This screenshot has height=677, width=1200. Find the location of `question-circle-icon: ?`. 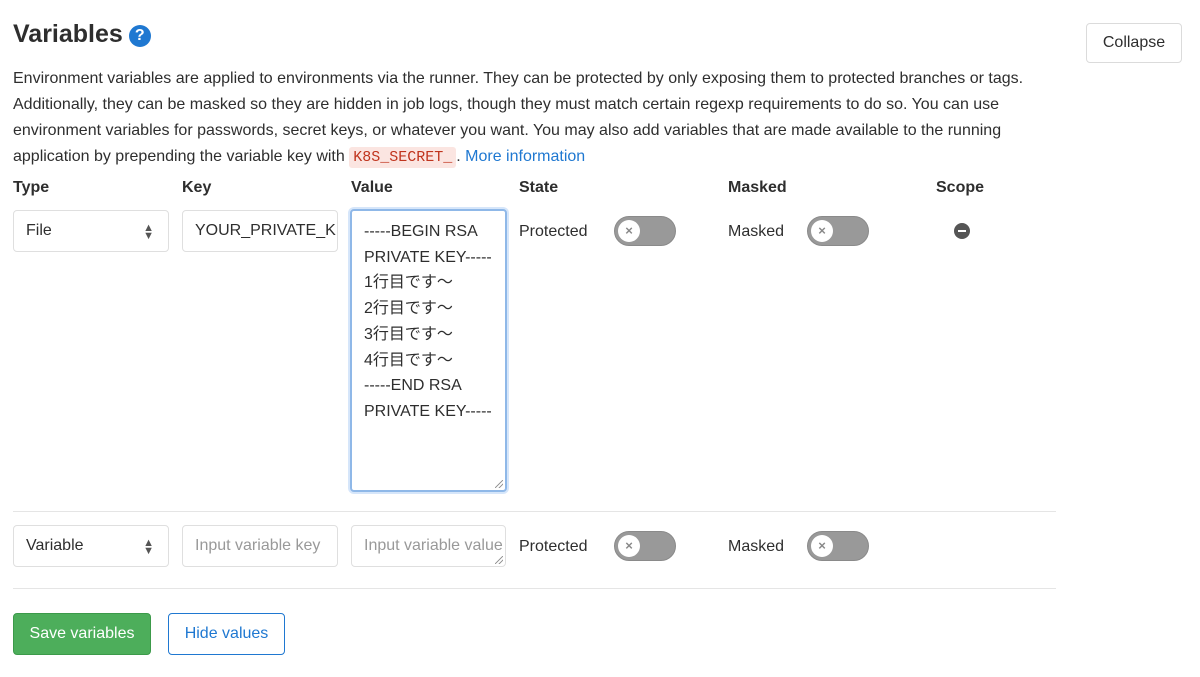

question-circle-icon: ? is located at coordinates (139, 36).